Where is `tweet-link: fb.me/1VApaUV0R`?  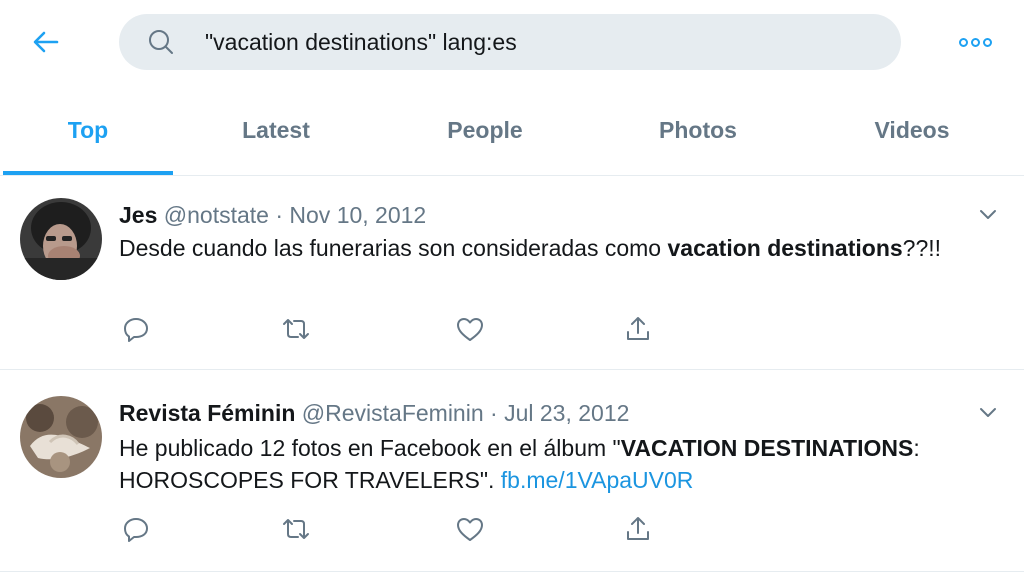
tweet-link: fb.me/1VApaUV0R is located at coordinates (597, 480).